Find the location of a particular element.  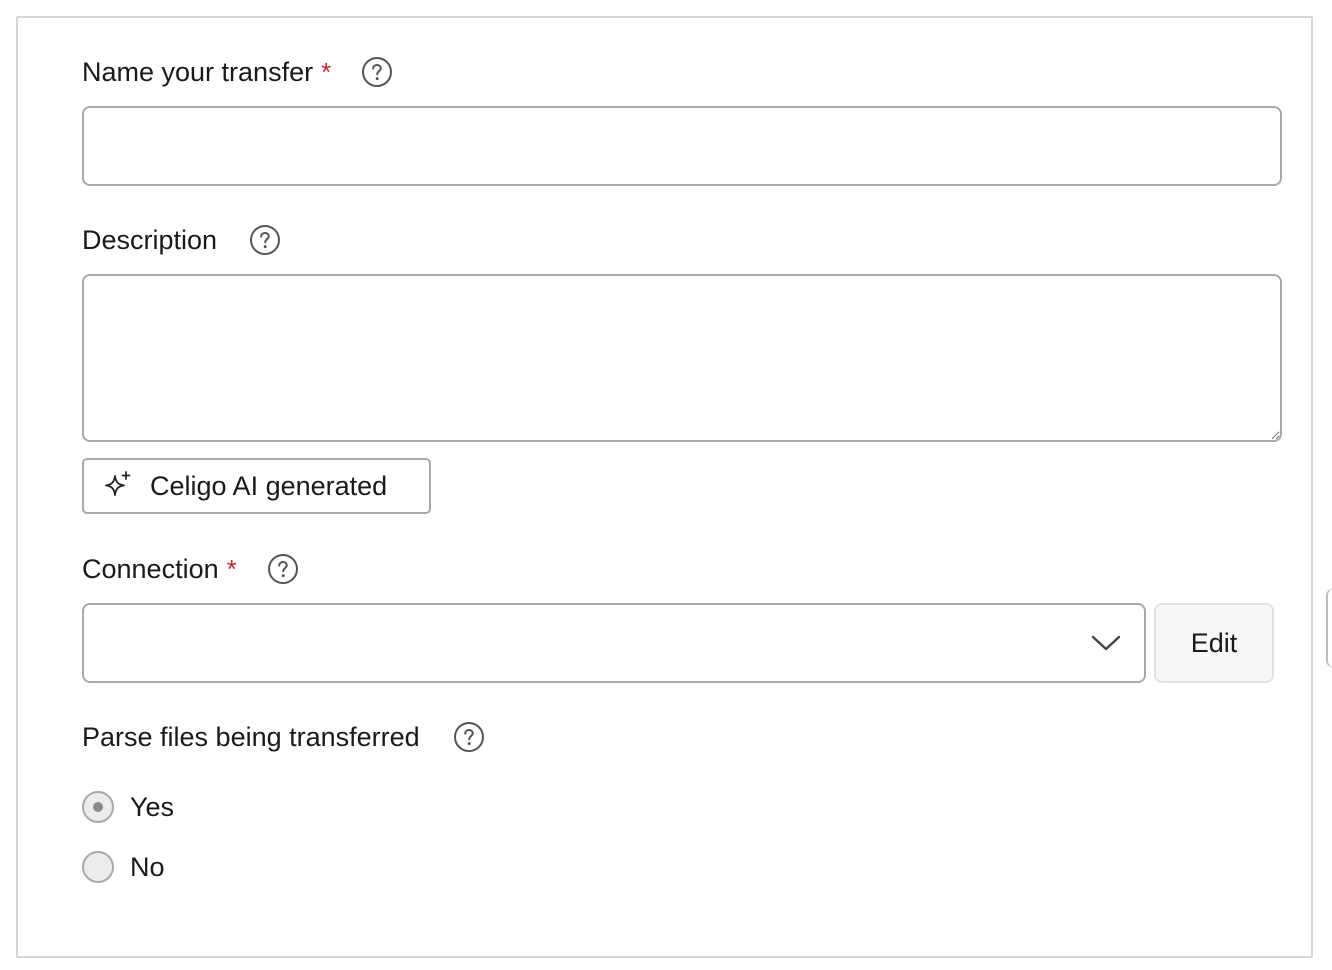

connection-label-row: Connection * is located at coordinates (190, 569).